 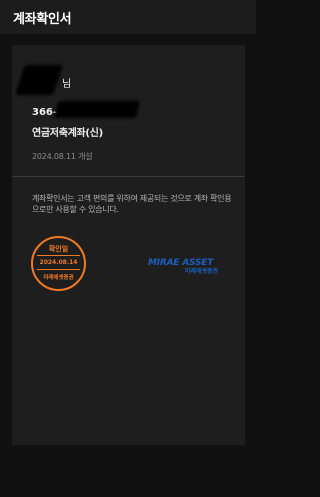 What do you see at coordinates (201, 271) in the screenshot?
I see `logo-brand-kr: 미래에셋증권` at bounding box center [201, 271].